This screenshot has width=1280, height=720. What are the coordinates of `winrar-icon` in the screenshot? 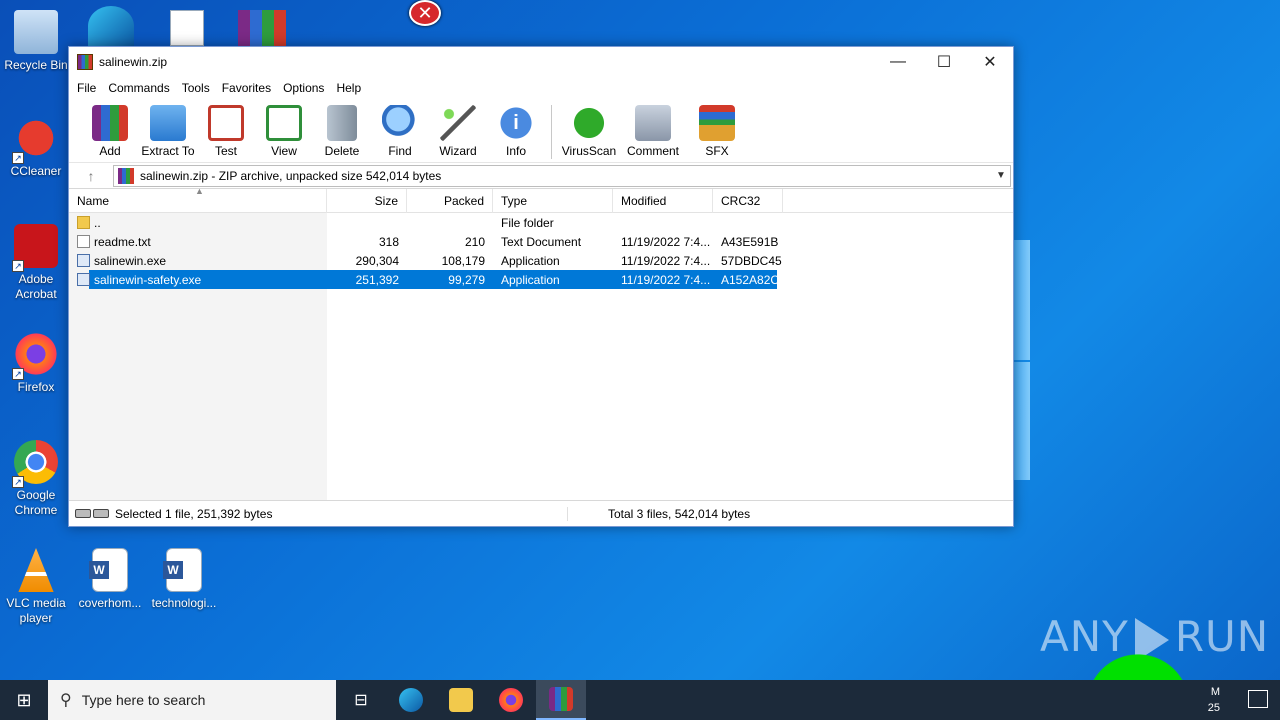 It's located at (561, 699).